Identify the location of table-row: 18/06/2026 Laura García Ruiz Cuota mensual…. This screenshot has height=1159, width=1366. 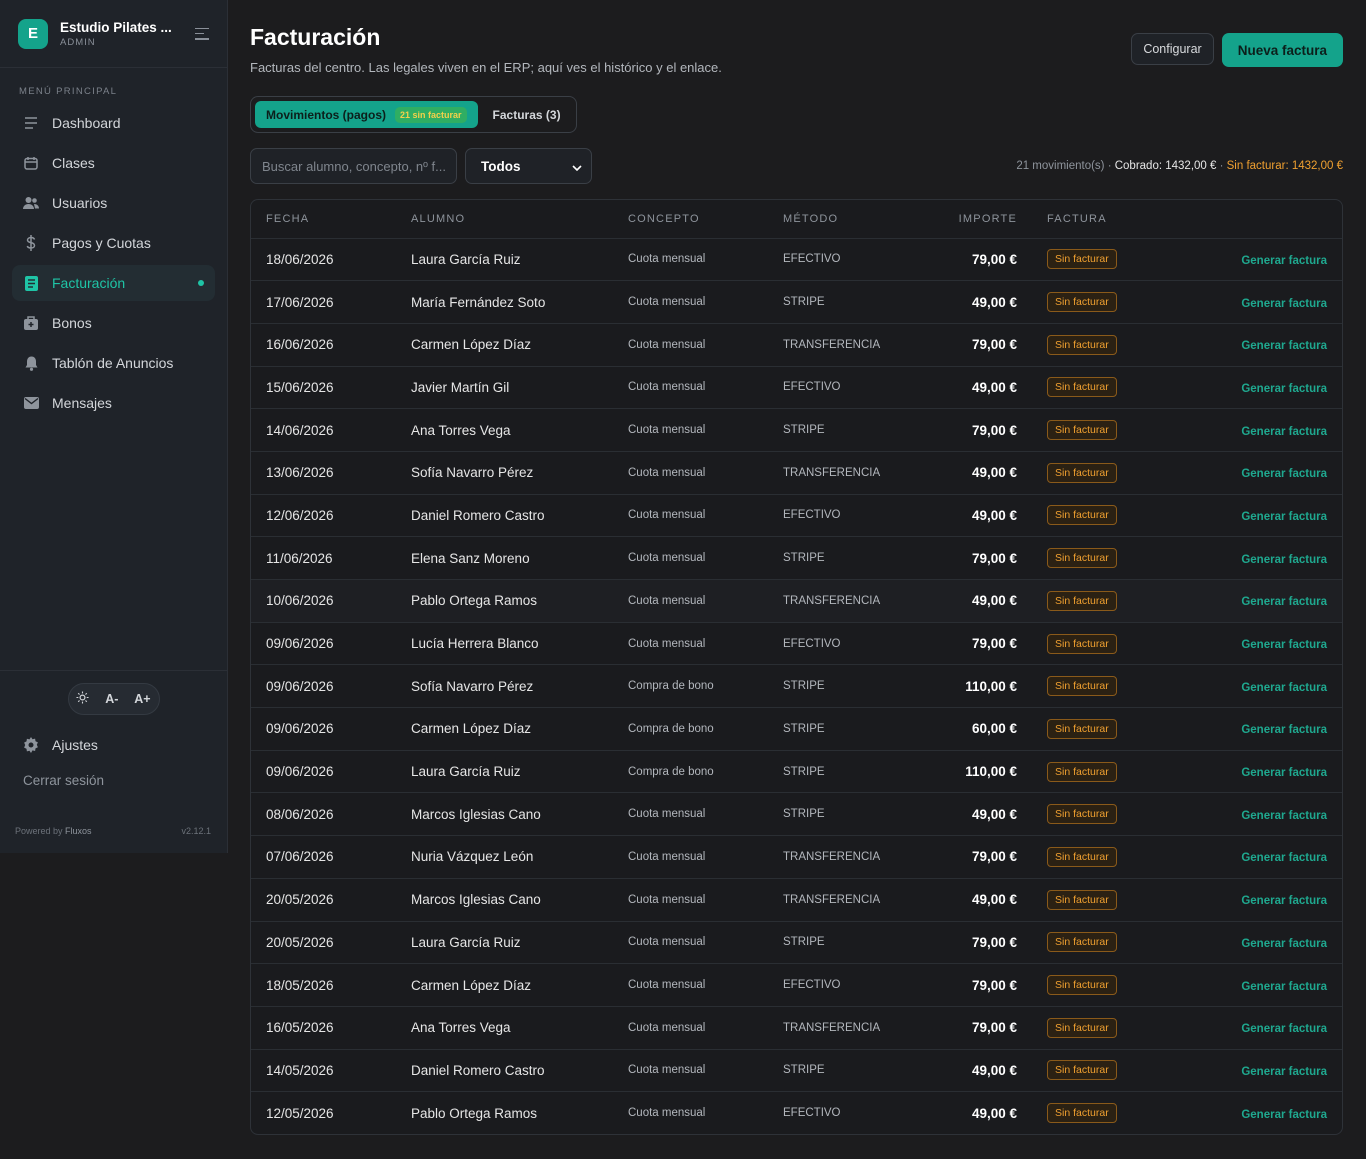
(796, 259).